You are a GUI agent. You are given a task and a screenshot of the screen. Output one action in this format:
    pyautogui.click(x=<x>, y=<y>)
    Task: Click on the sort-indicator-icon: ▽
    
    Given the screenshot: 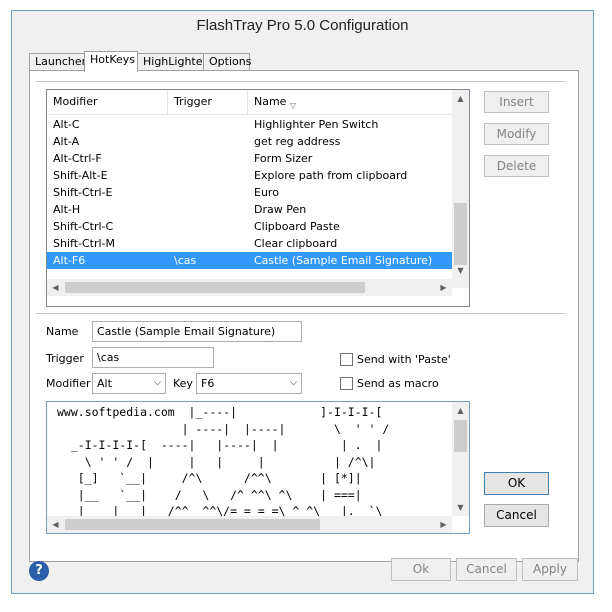 What is the action you would take?
    pyautogui.click(x=293, y=105)
    